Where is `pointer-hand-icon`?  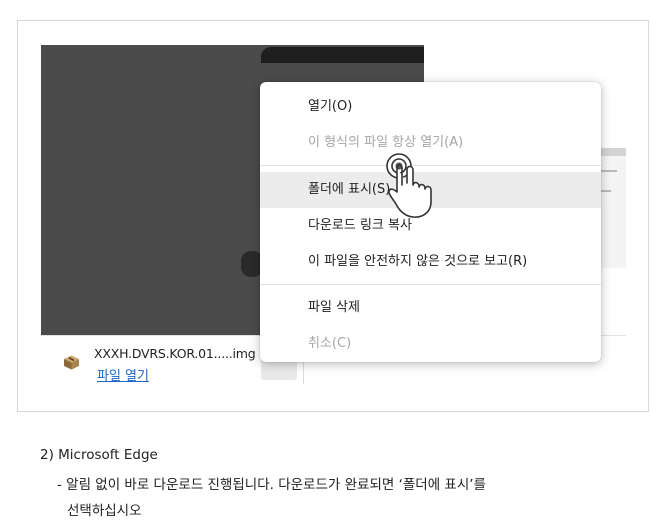 pointer-hand-icon is located at coordinates (409, 185).